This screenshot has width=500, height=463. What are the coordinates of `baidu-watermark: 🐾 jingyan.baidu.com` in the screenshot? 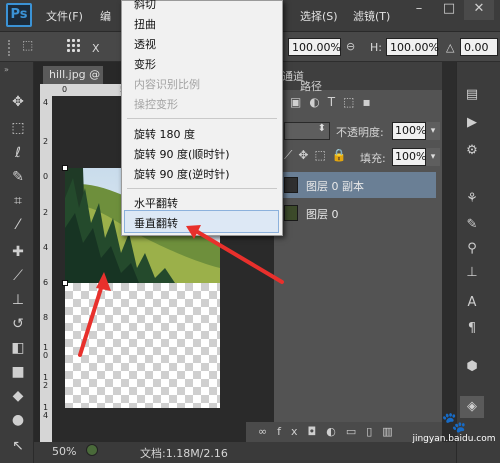 It's located at (454, 434).